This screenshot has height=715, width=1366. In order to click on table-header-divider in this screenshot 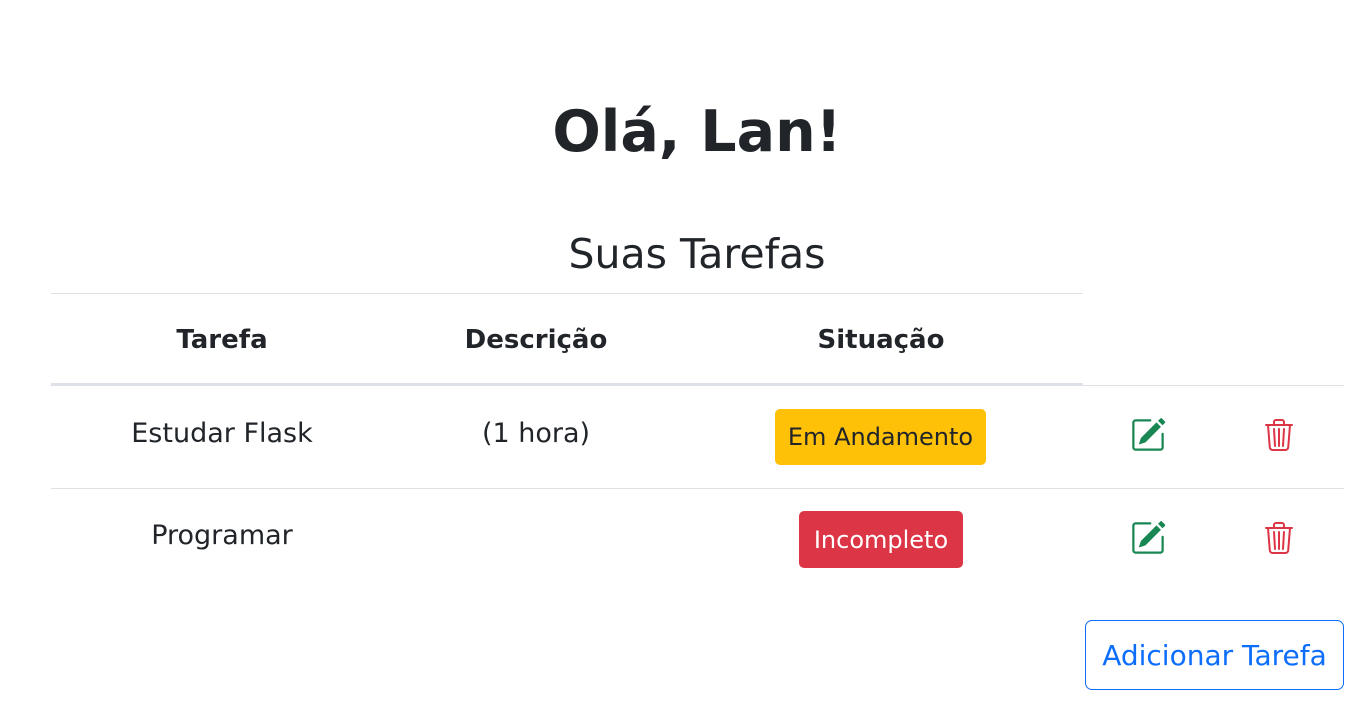, I will do `click(567, 384)`.